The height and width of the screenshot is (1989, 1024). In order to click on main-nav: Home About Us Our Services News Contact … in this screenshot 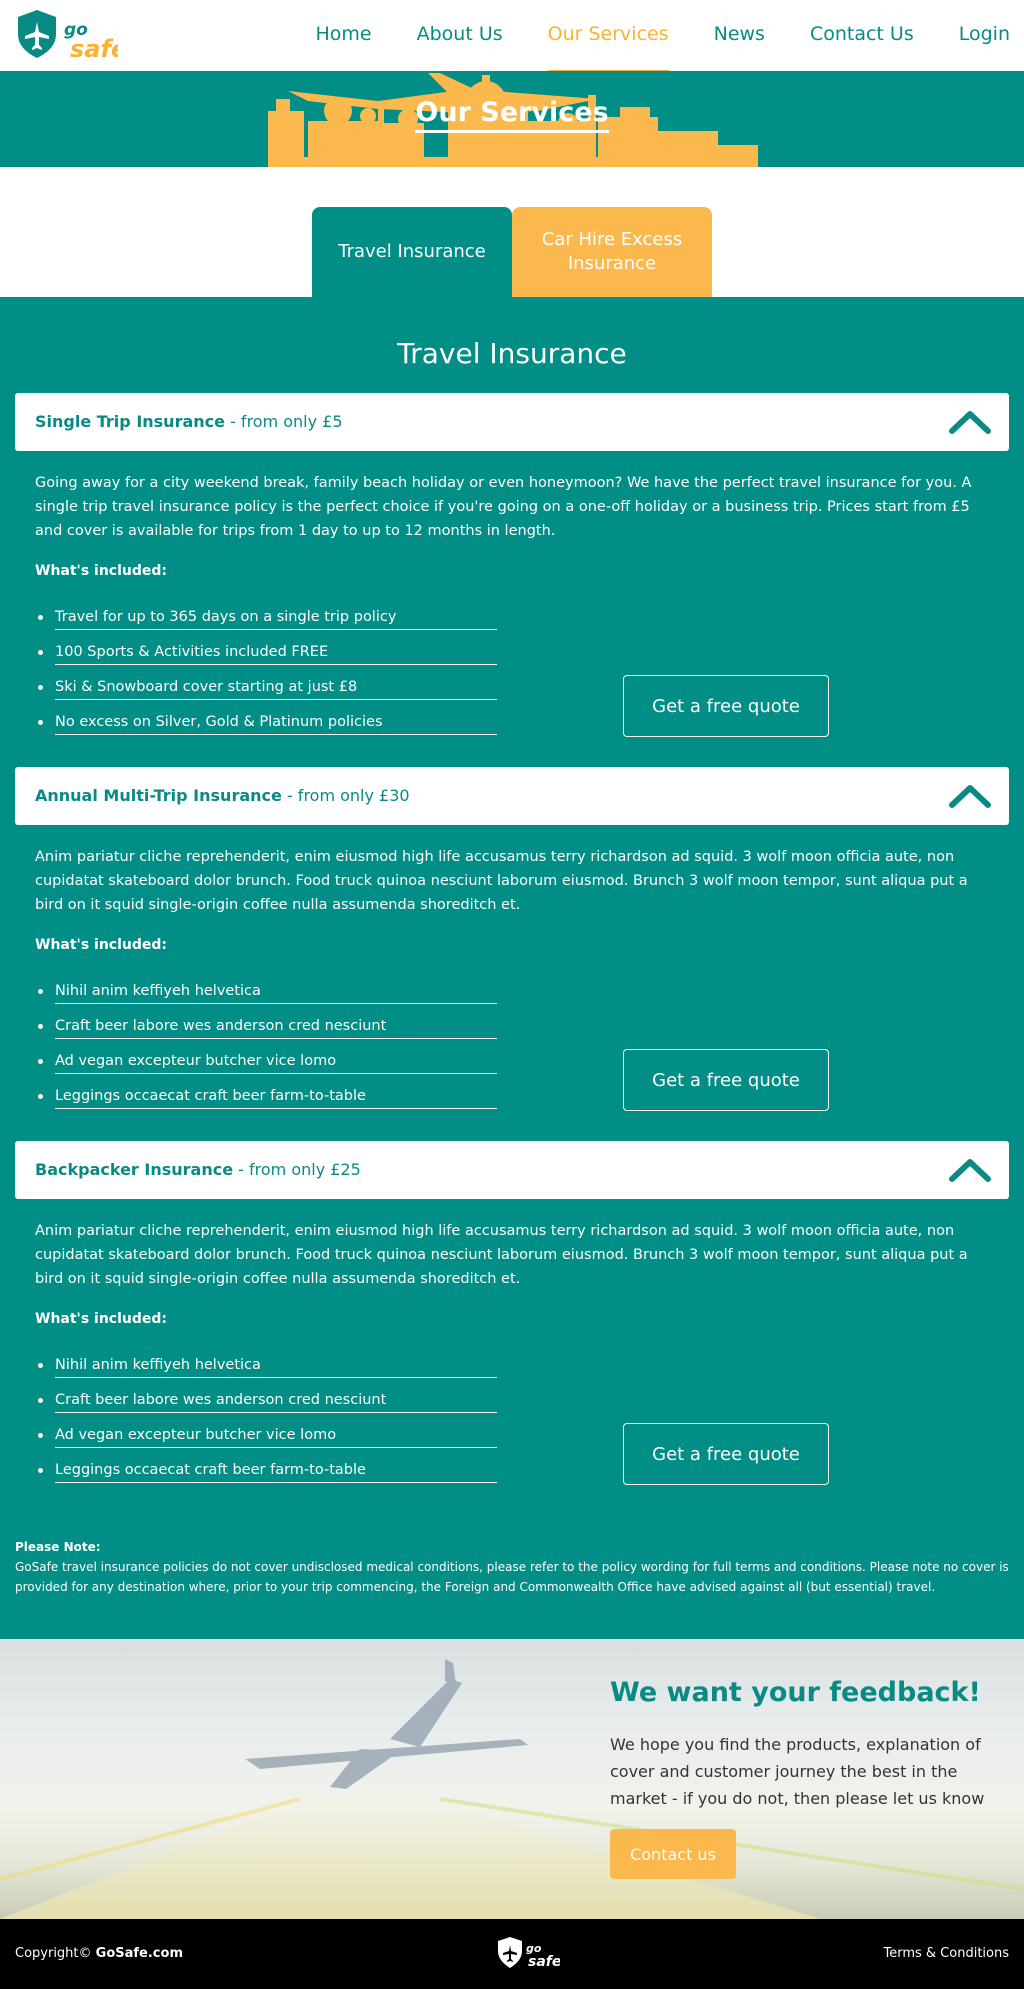, I will do `click(640, 37)`.